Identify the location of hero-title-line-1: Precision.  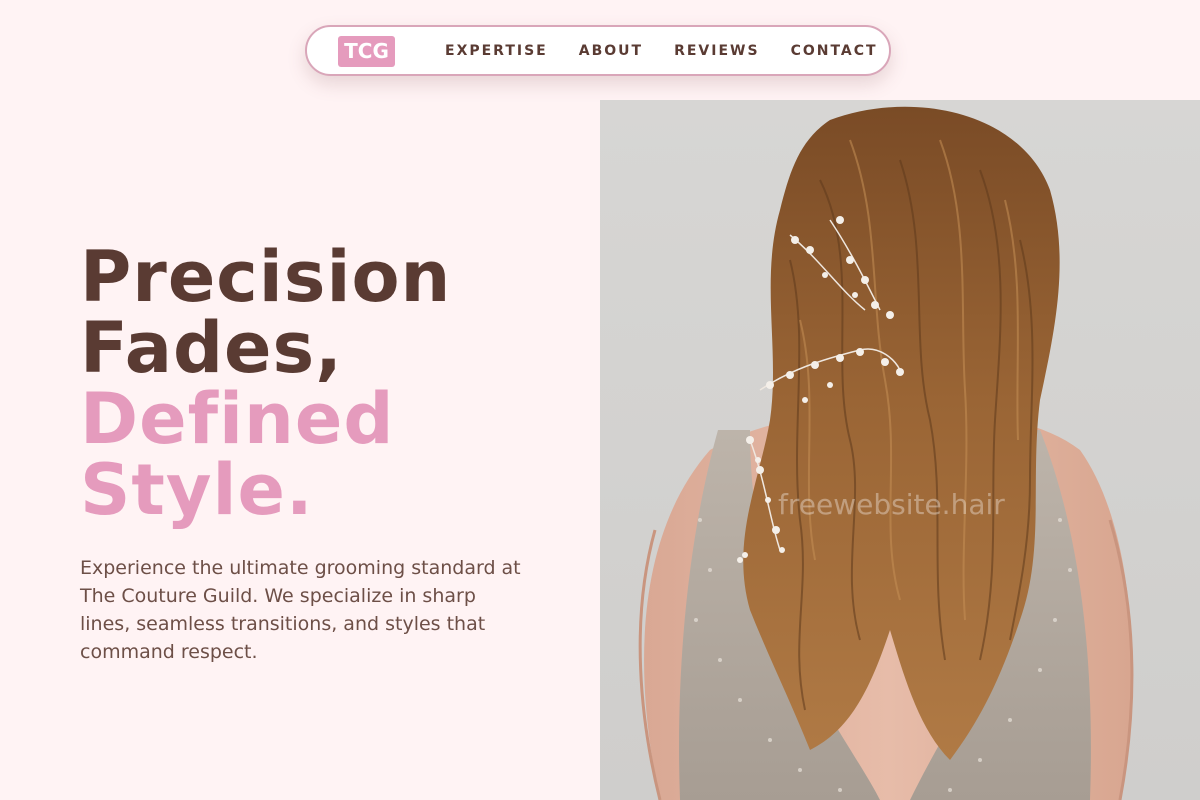
(266, 277).